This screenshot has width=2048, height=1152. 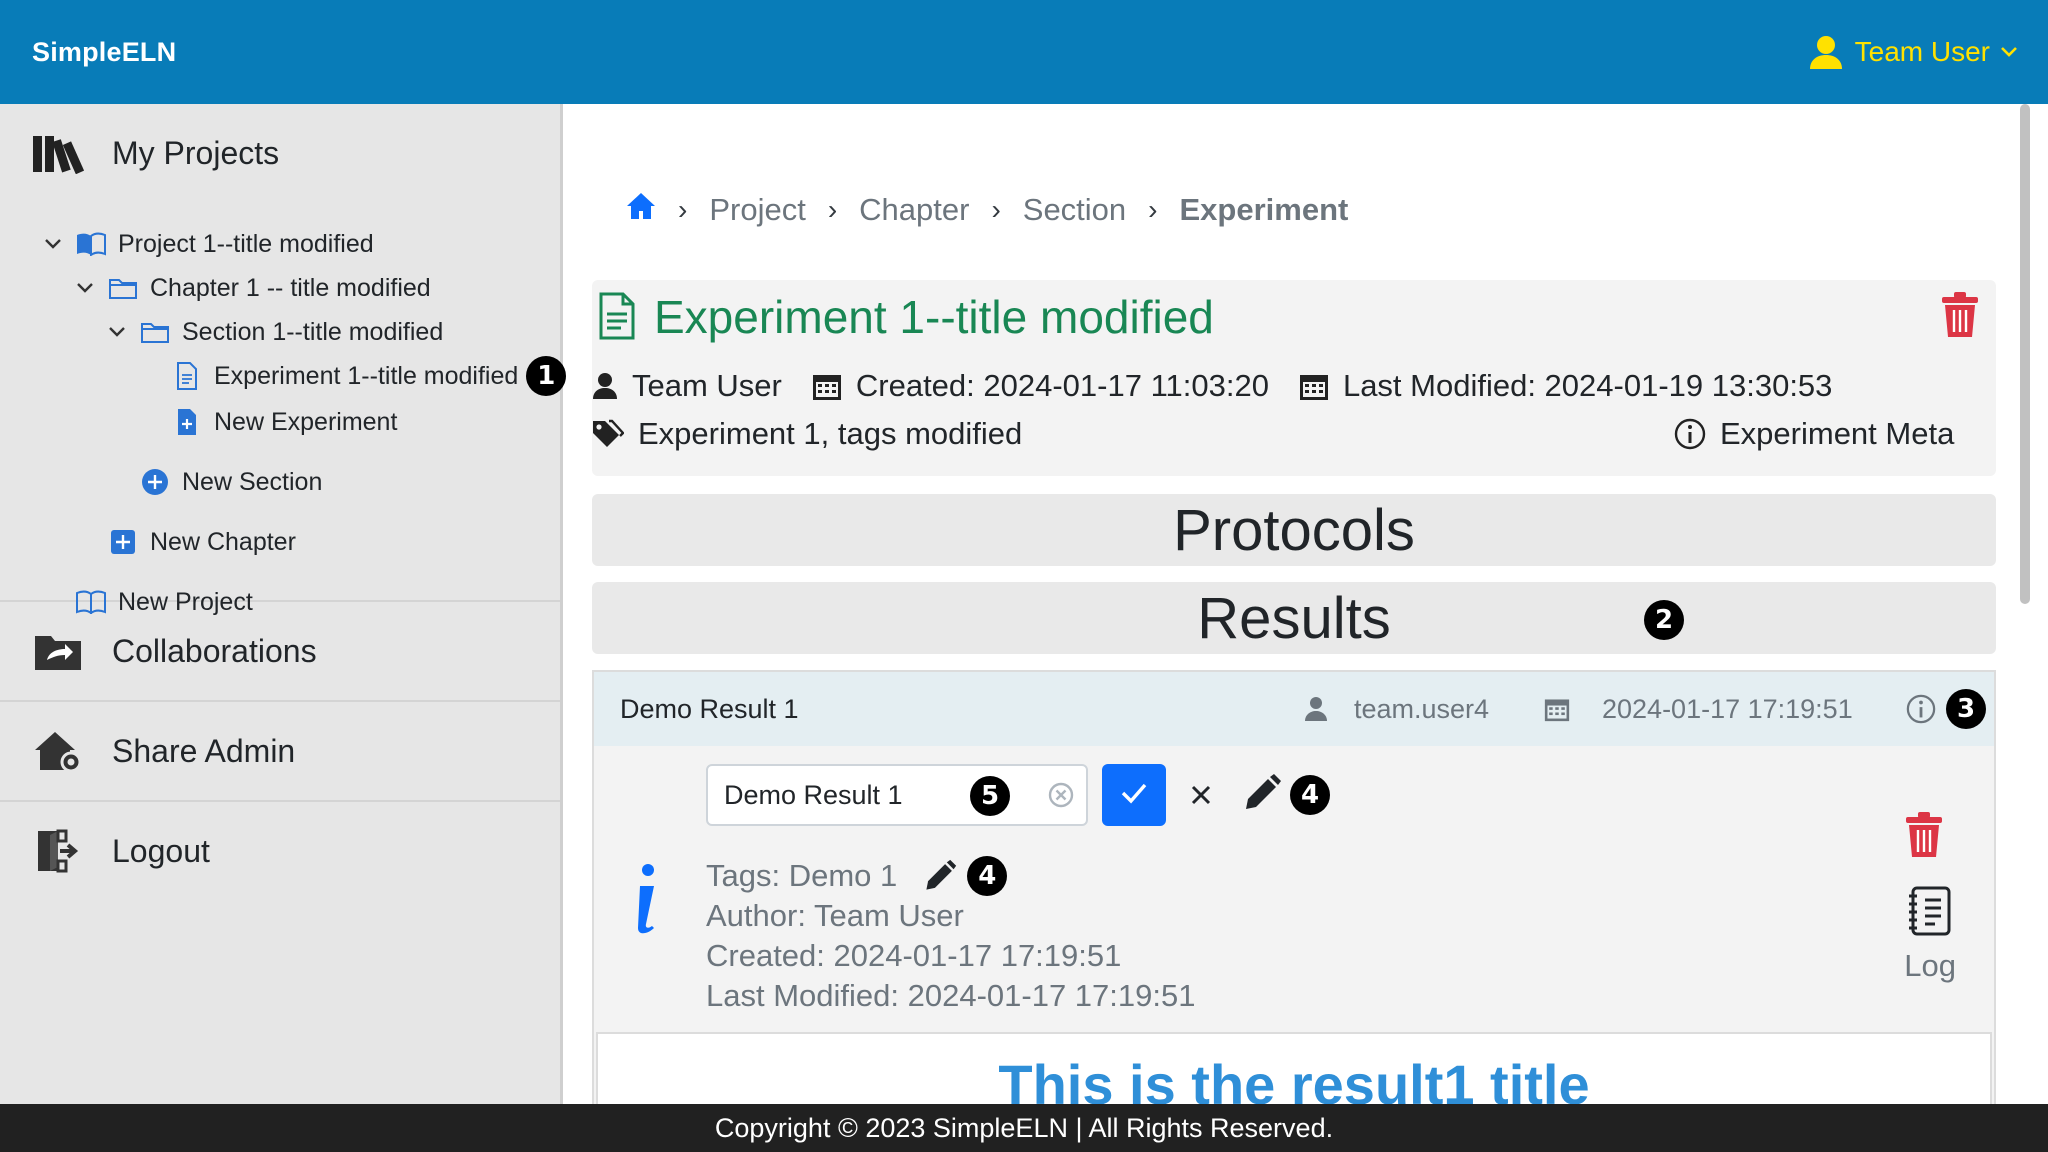 I want to click on brand-logo: SimpleELN, so click(x=104, y=52).